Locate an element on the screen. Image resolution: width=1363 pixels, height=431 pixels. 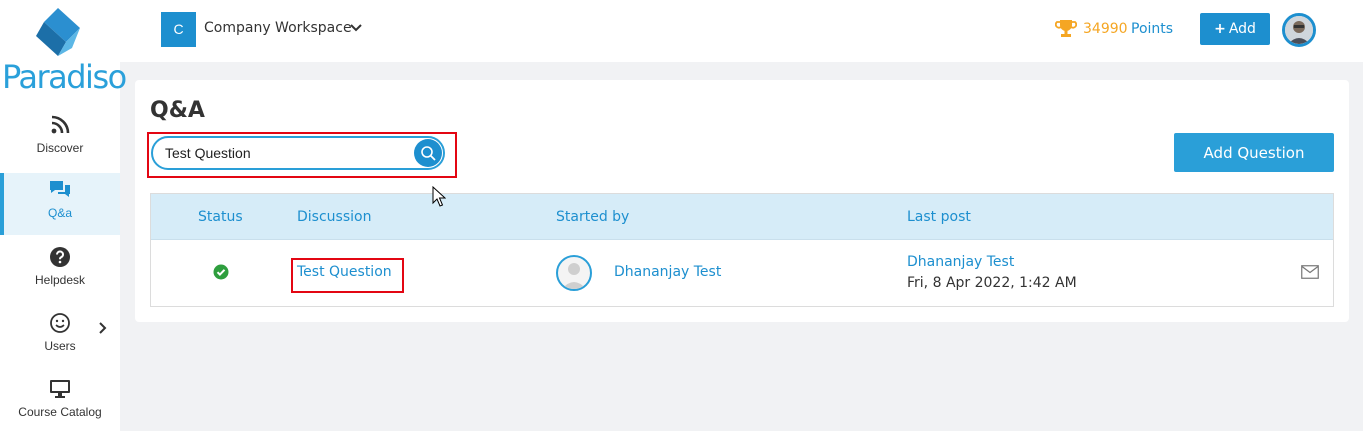
envelope-icon is located at coordinates (1310, 272).